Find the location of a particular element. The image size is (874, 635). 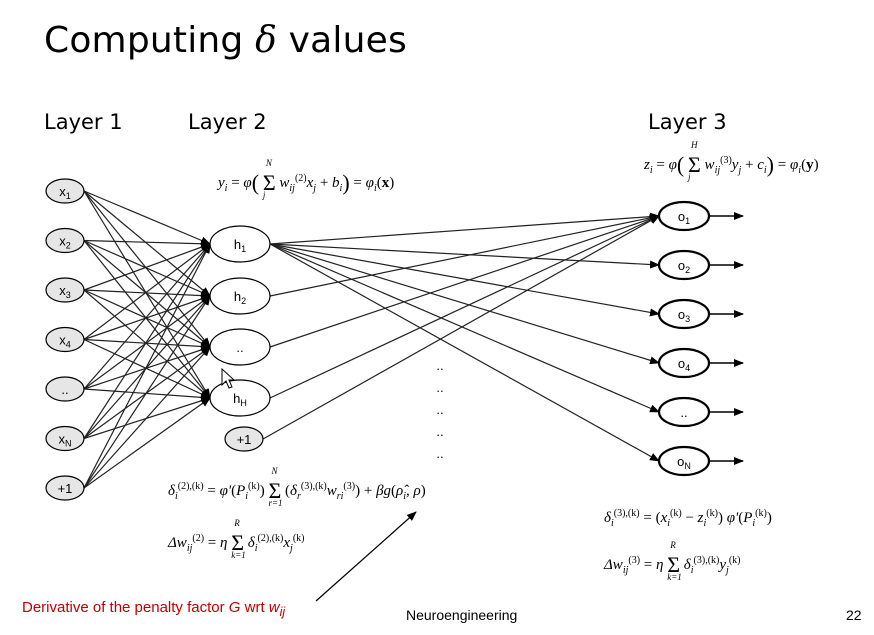

output-update-equation: Δwij(3) = η R Σk=1 δi(3),(k)yj(k) is located at coordinates (672, 561).